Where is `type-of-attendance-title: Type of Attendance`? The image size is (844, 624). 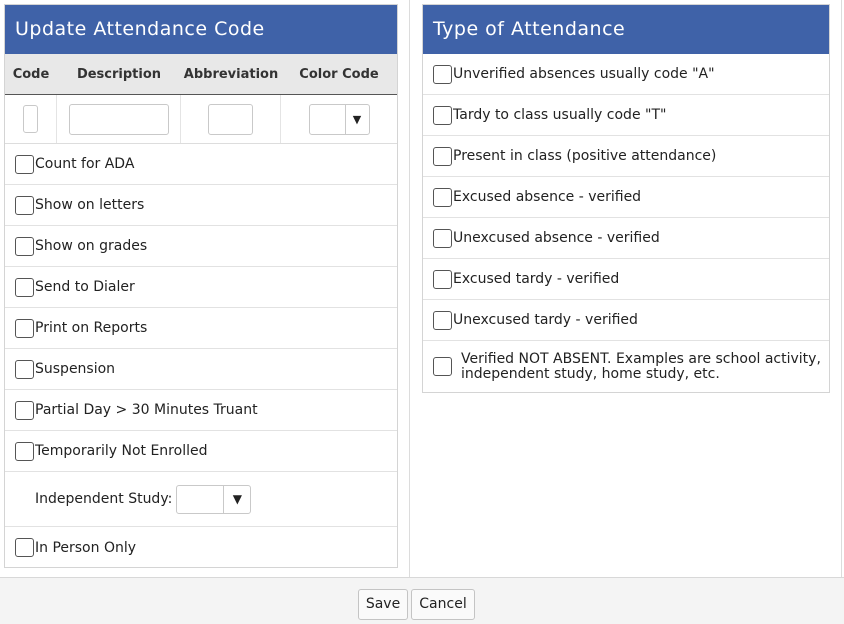
type-of-attendance-title: Type of Attendance is located at coordinates (626, 29).